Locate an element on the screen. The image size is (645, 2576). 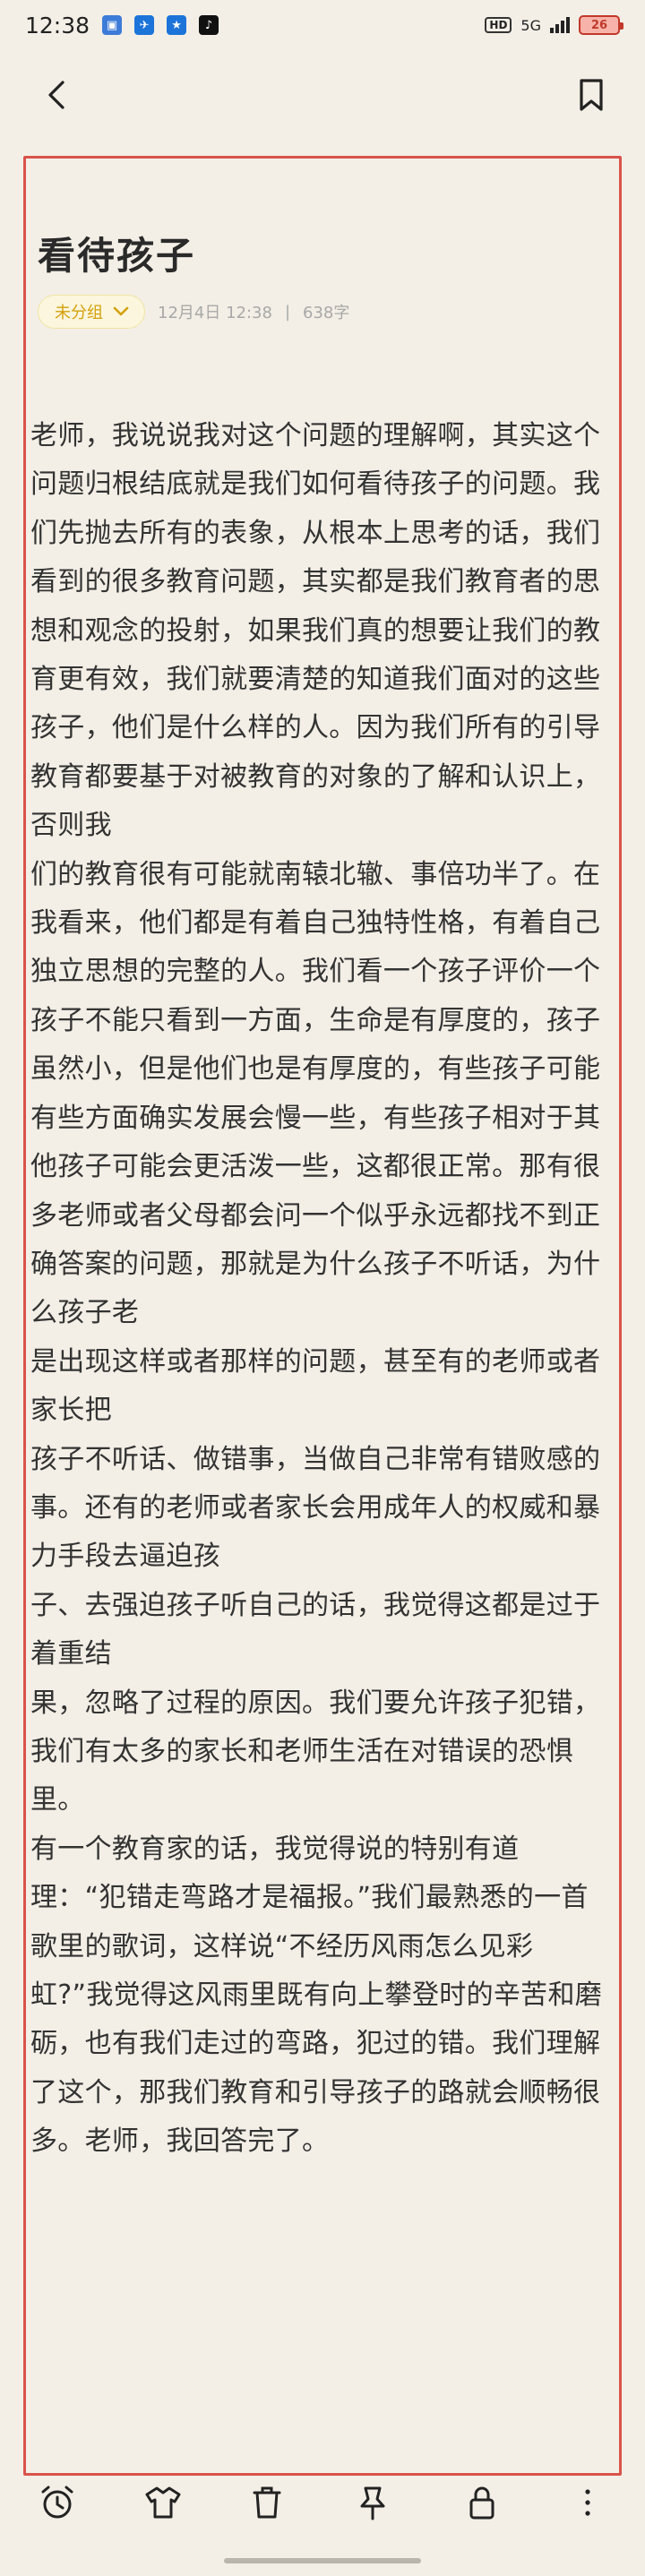
group-selector: 未分组 is located at coordinates (91, 312).